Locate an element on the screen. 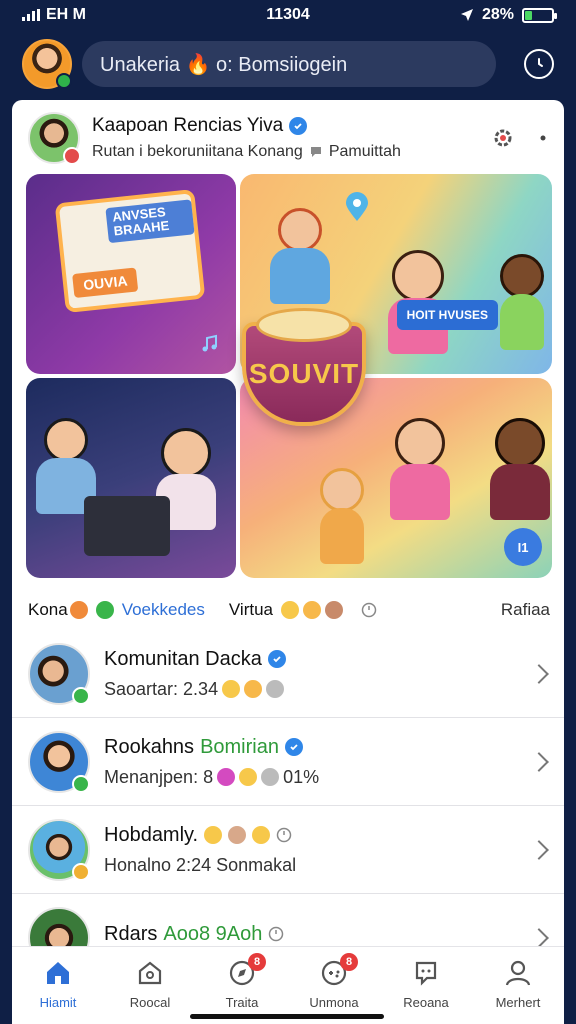 The width and height of the screenshot is (576, 1024). nav-label: Unmona is located at coordinates (334, 1002).